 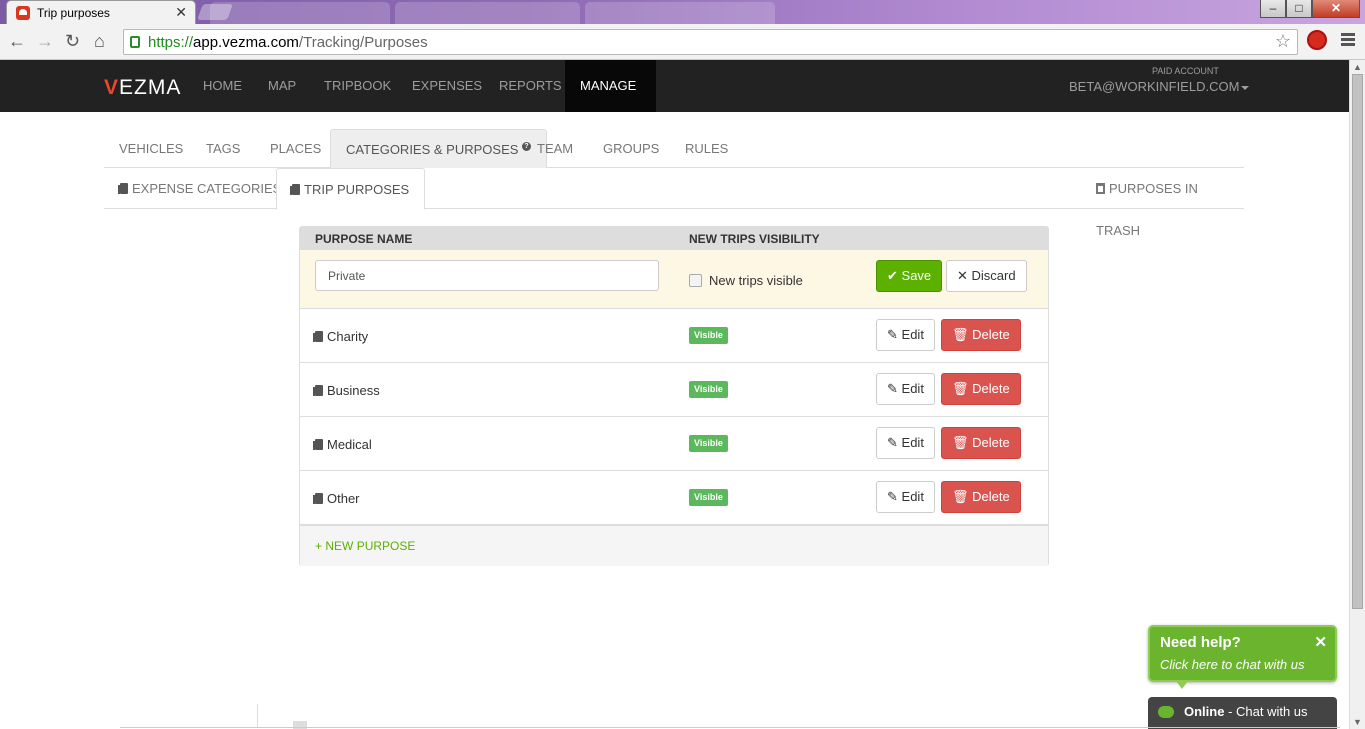 What do you see at coordinates (1159, 86) in the screenshot?
I see `account-menu: BETA@WORKINFIELD.COM` at bounding box center [1159, 86].